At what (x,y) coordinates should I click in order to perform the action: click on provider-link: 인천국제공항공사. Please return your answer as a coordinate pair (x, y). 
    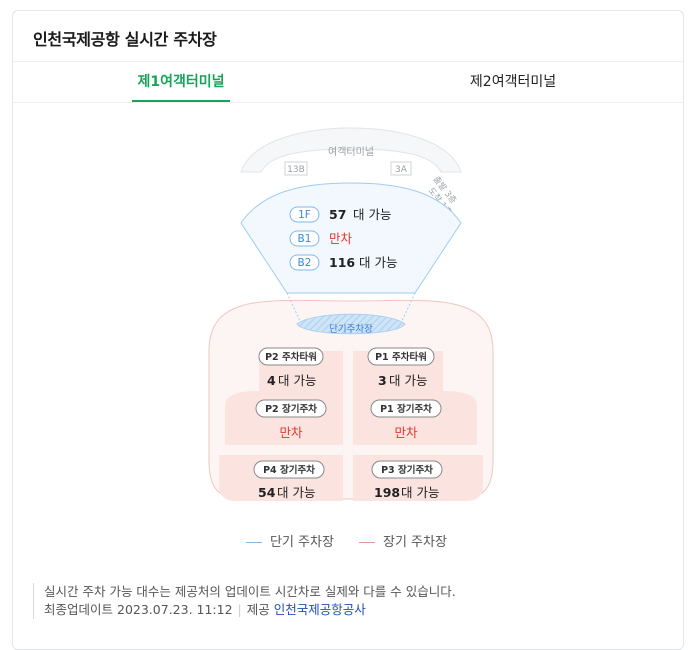
    Looking at the image, I should click on (320, 609).